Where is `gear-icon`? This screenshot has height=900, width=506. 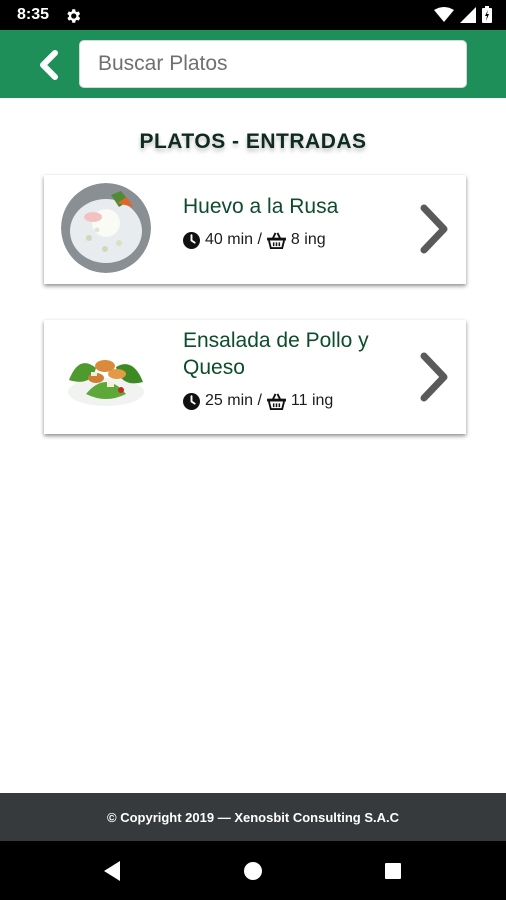 gear-icon is located at coordinates (74, 16).